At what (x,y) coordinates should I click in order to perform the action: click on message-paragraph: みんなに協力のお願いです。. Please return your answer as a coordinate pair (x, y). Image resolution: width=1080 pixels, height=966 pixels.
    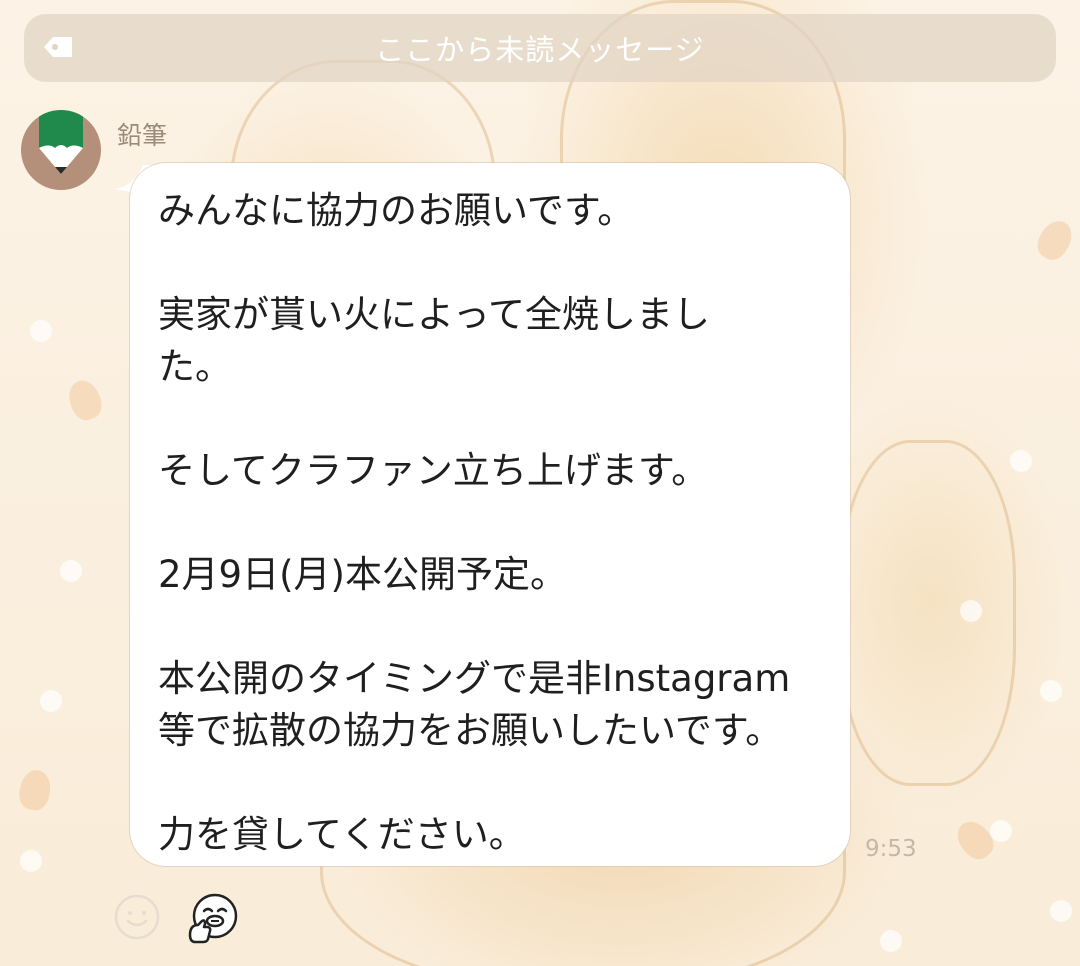
    Looking at the image, I should click on (396, 210).